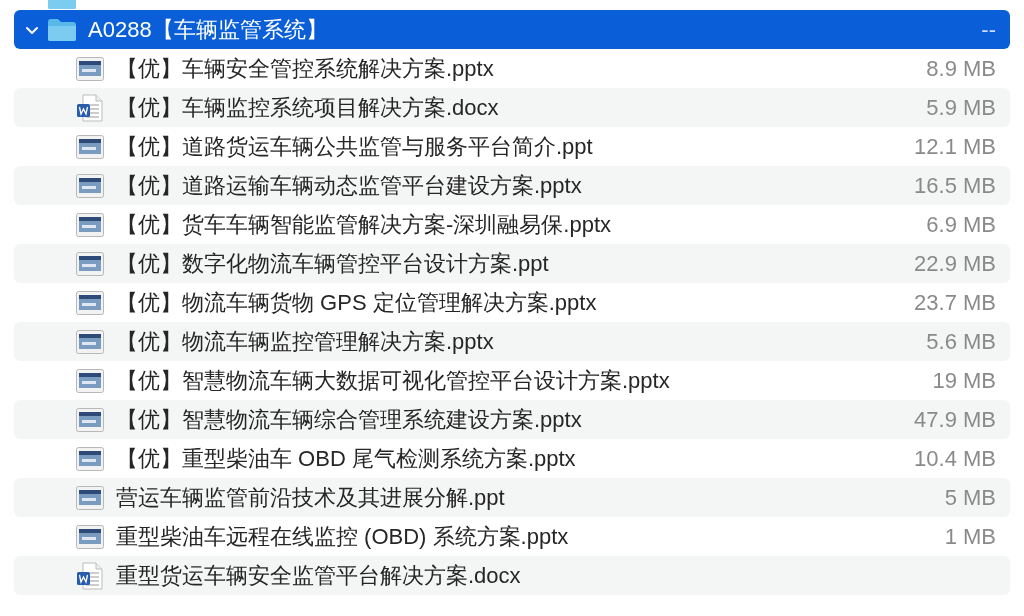 This screenshot has height=616, width=1024. Describe the element at coordinates (62, 29) in the screenshot. I see `folder-icon` at that location.